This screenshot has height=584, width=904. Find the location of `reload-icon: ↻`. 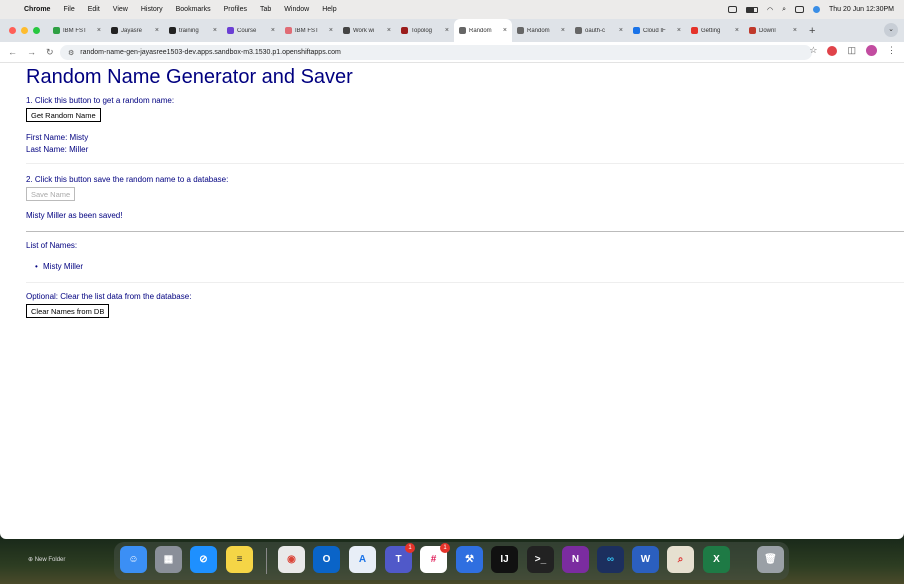

reload-icon: ↻ is located at coordinates (50, 52).